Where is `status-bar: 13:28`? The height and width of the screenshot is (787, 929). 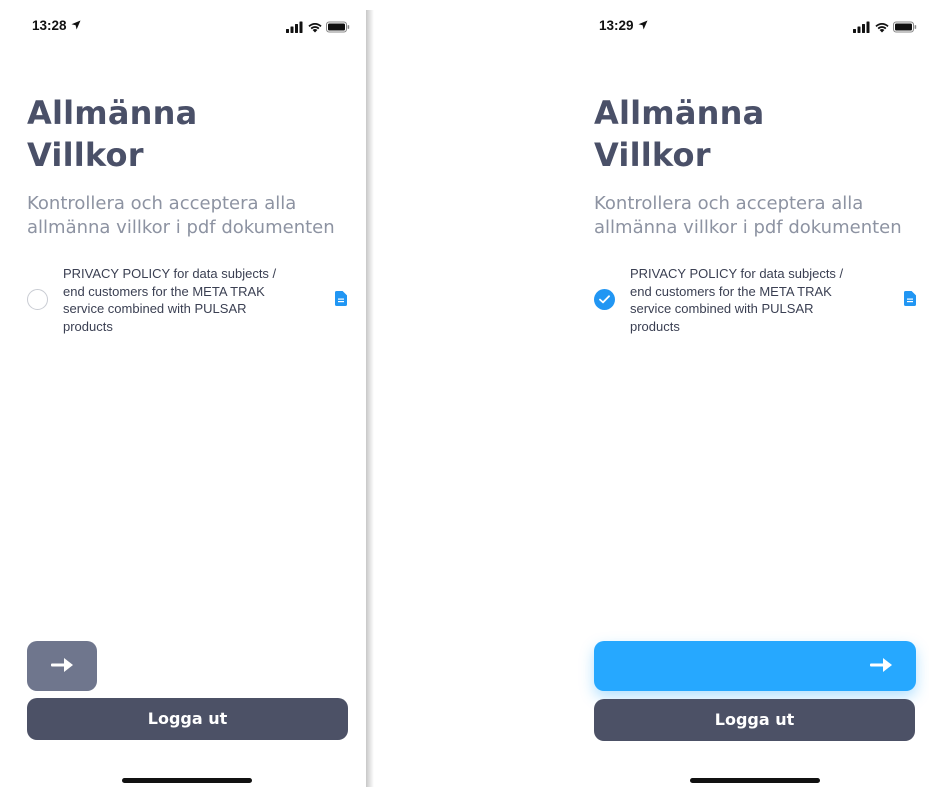 status-bar: 13:28 is located at coordinates (185, 26).